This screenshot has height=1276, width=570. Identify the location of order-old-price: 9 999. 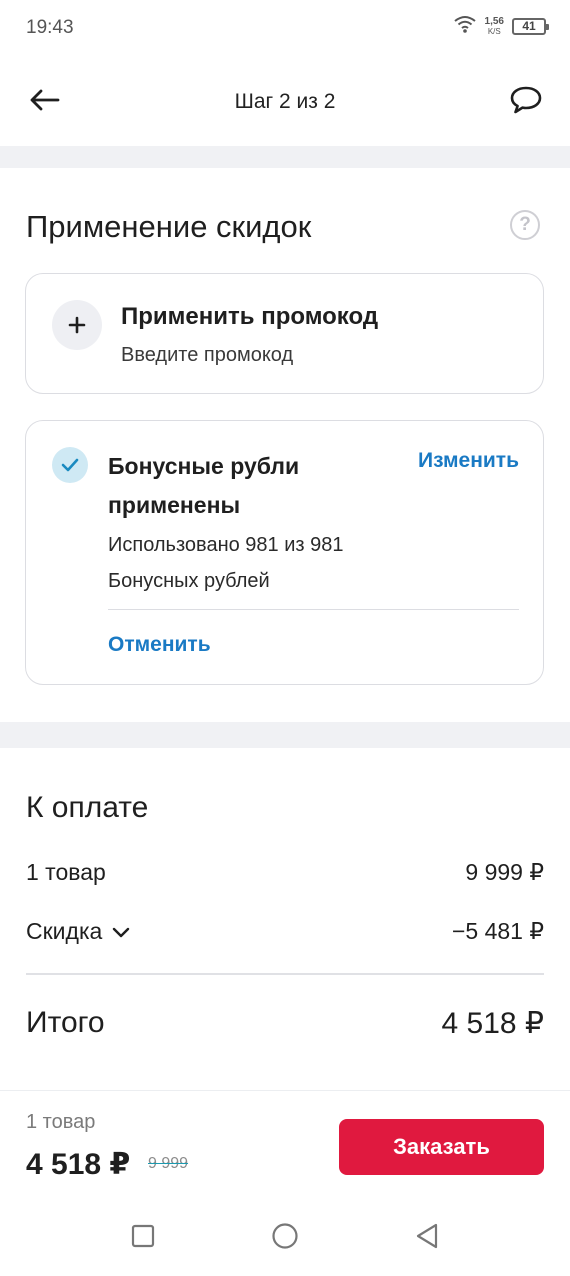
(168, 1163).